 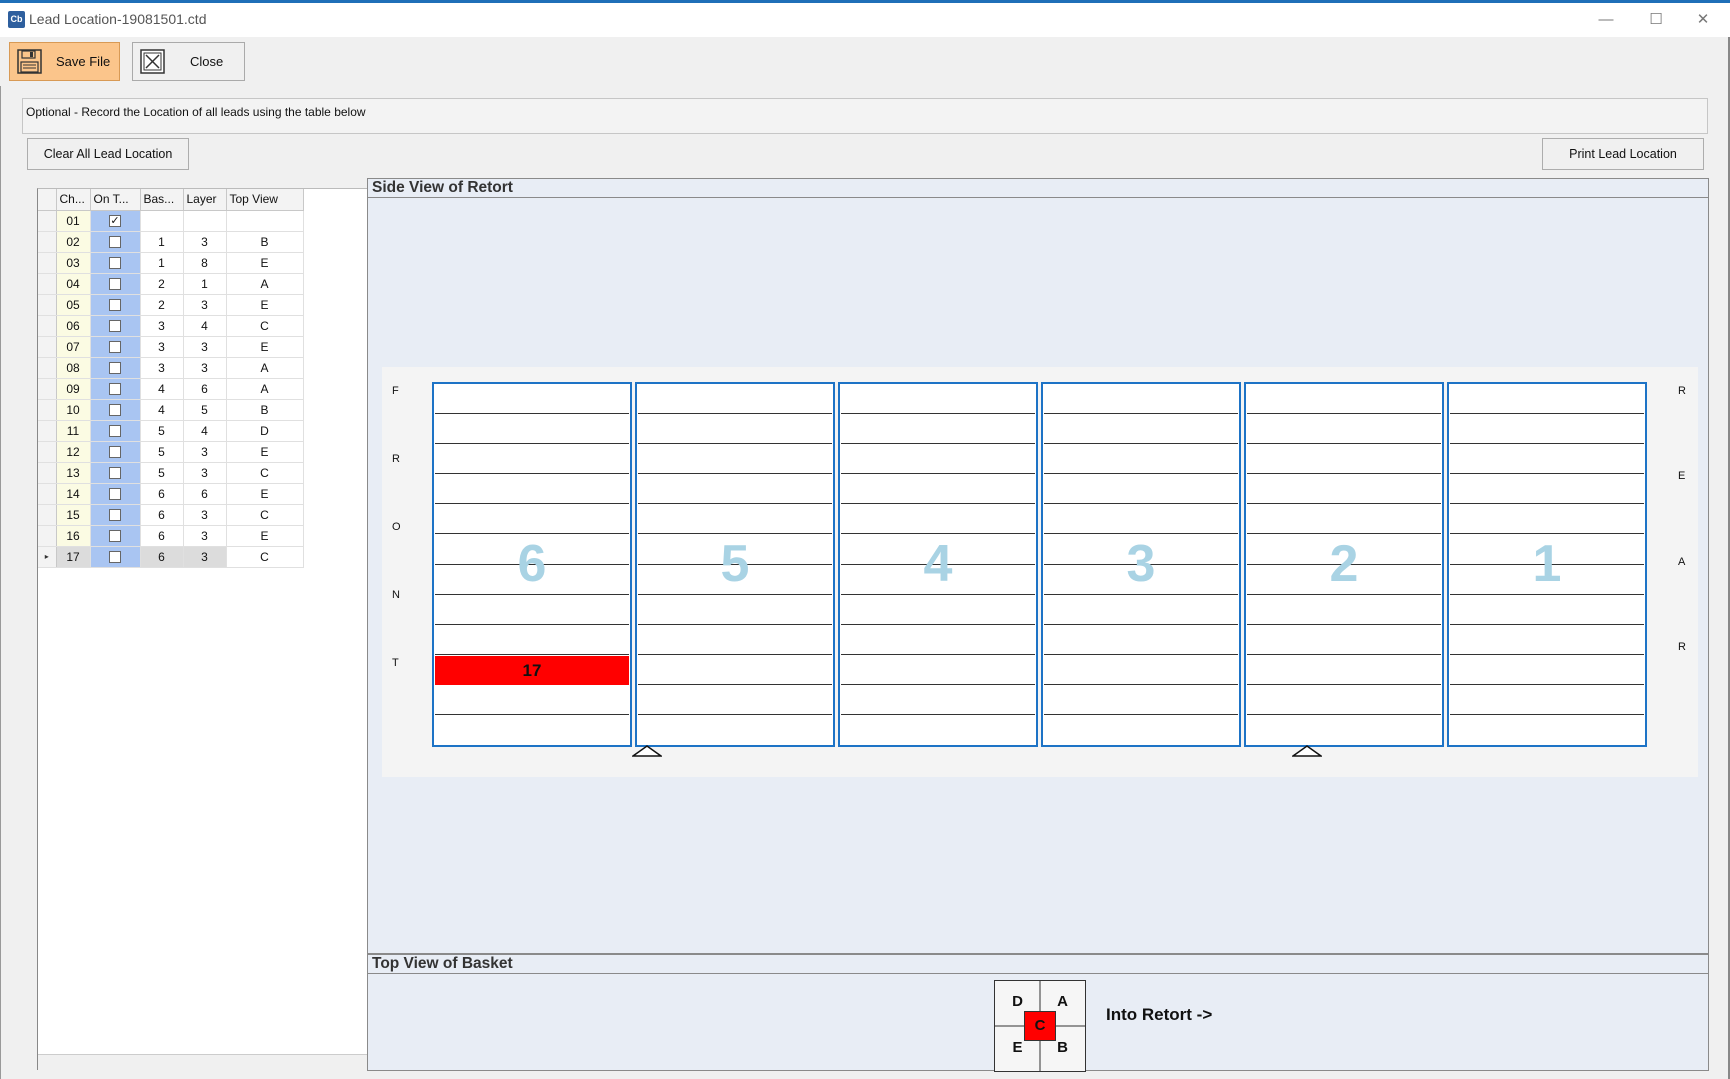 What do you see at coordinates (73, 452) in the screenshot?
I see `channel-cell: 12` at bounding box center [73, 452].